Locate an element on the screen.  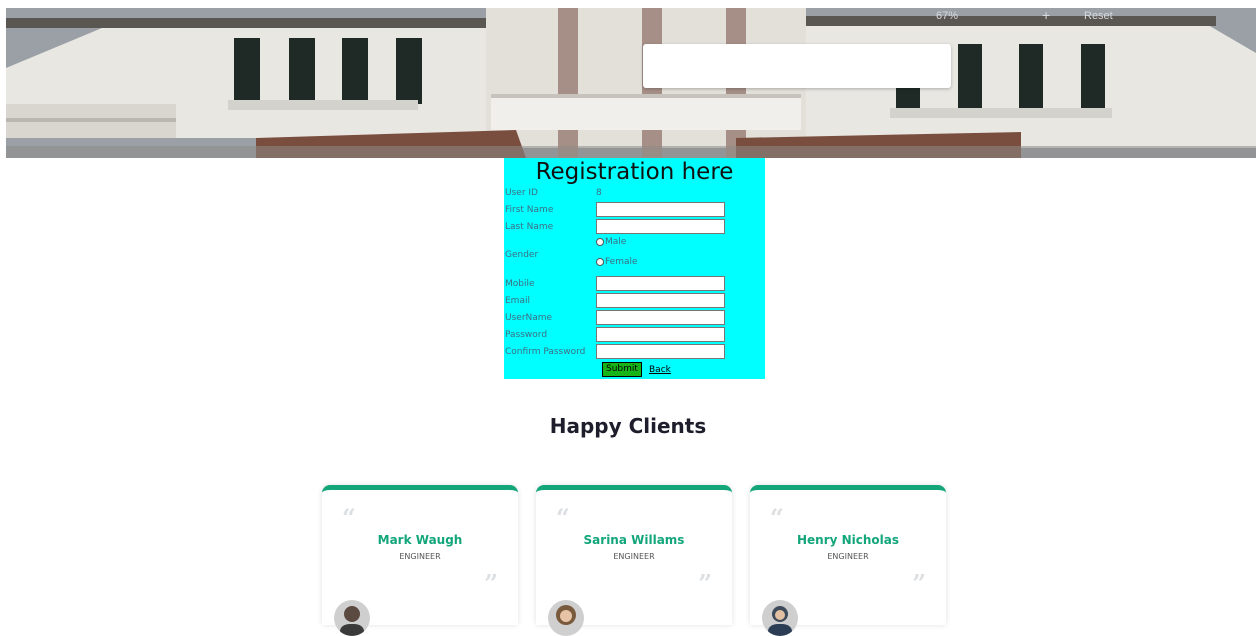
zoom-toolbar: 67% + Reset is located at coordinates (1028, 17).